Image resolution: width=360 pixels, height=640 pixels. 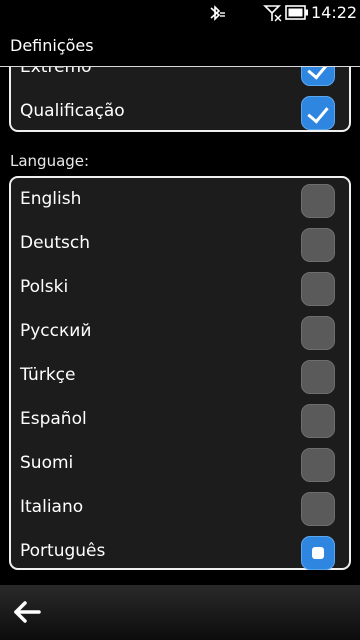 I want to click on status-bar: 14:22, so click(x=180, y=13).